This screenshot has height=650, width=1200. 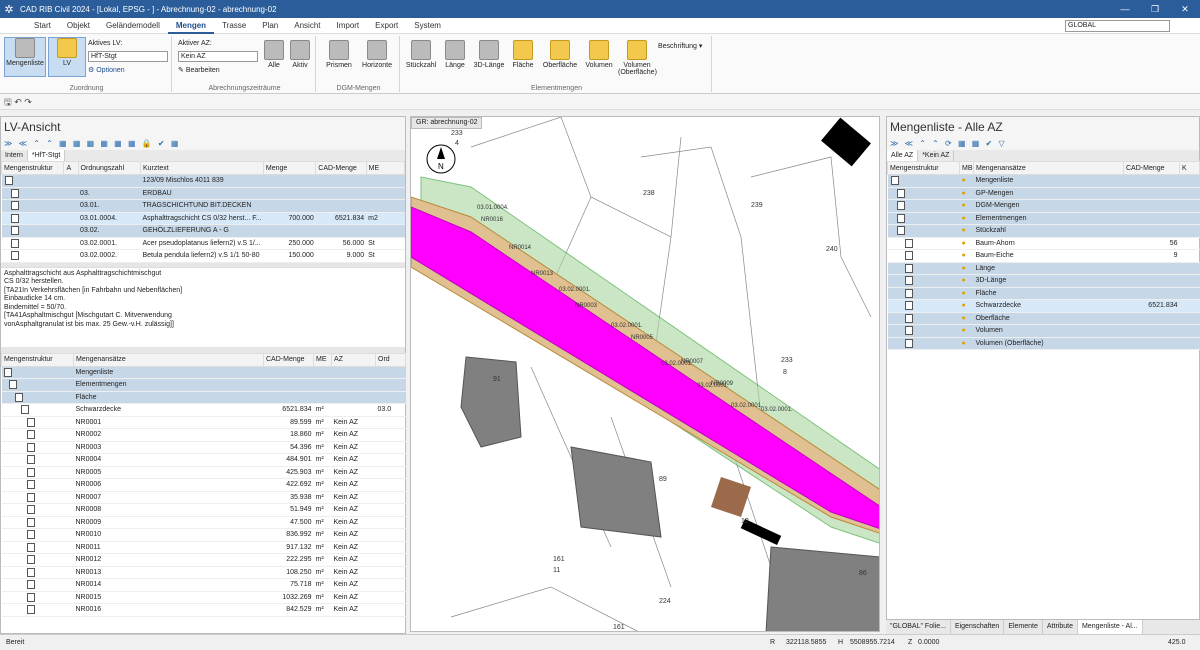 I want to click on aktiv-button: Aktiv, so click(x=300, y=54).